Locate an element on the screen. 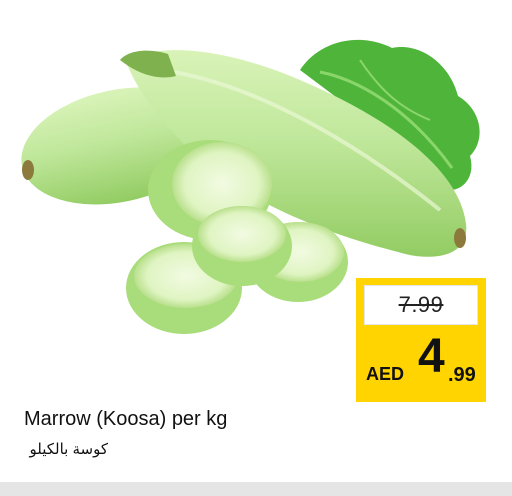  bottom-divider is located at coordinates (256, 489).